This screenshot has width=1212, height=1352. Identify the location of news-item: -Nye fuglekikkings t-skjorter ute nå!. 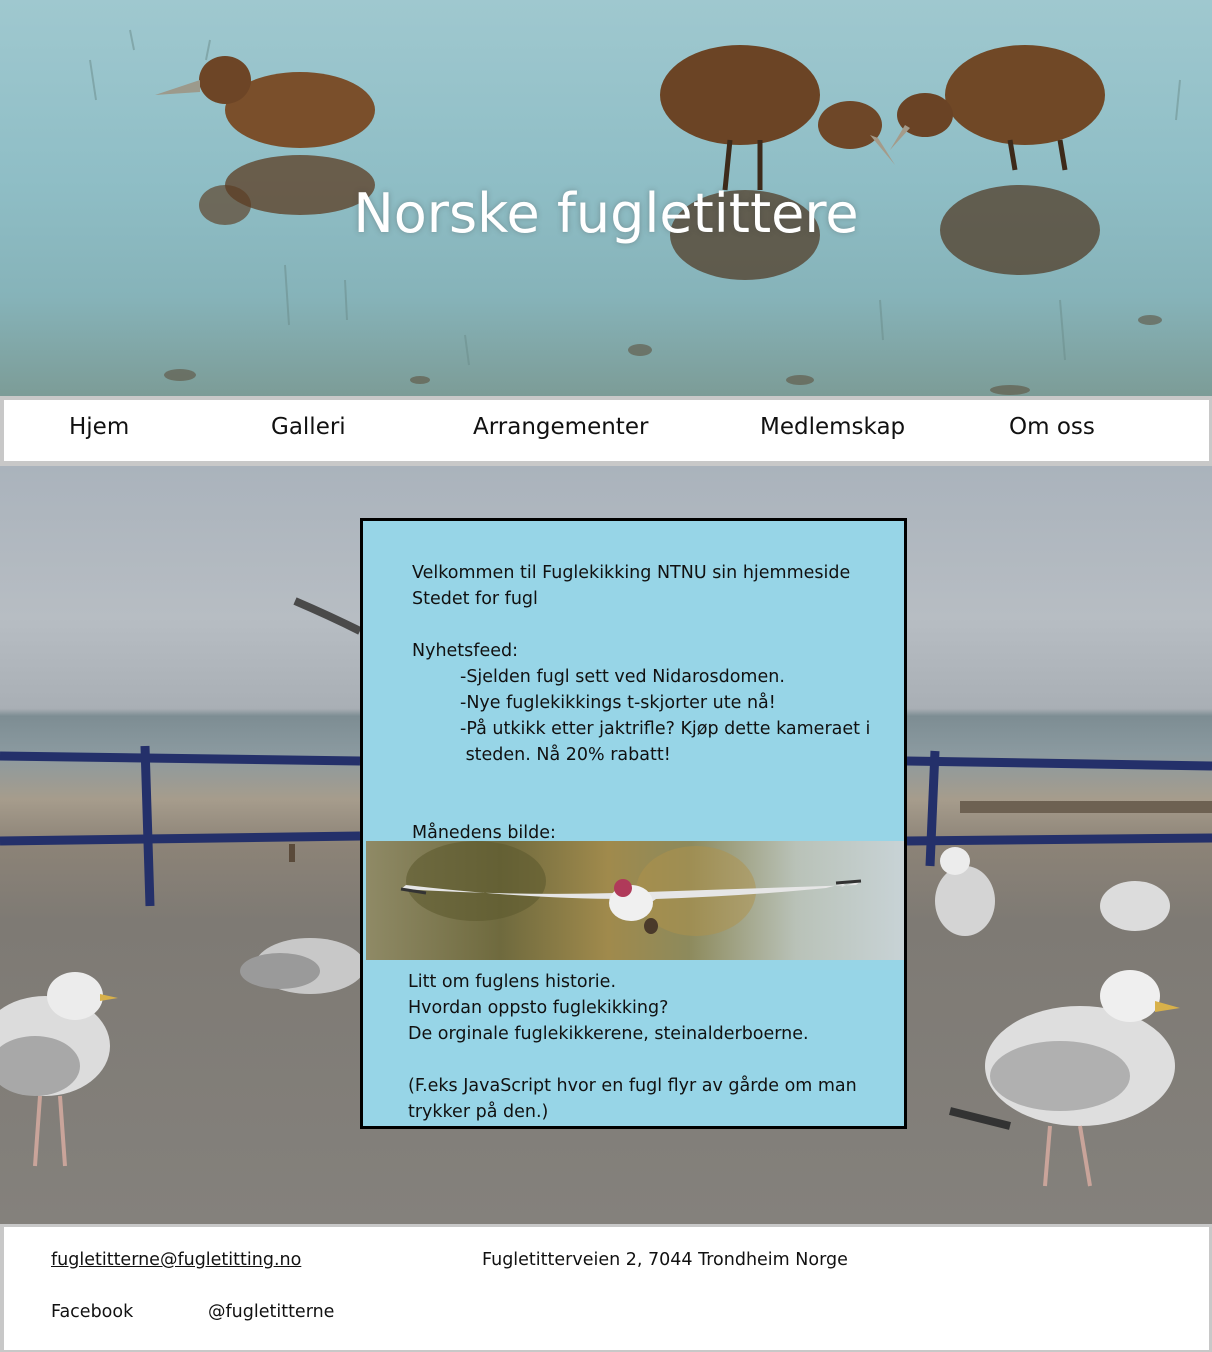
(618, 703).